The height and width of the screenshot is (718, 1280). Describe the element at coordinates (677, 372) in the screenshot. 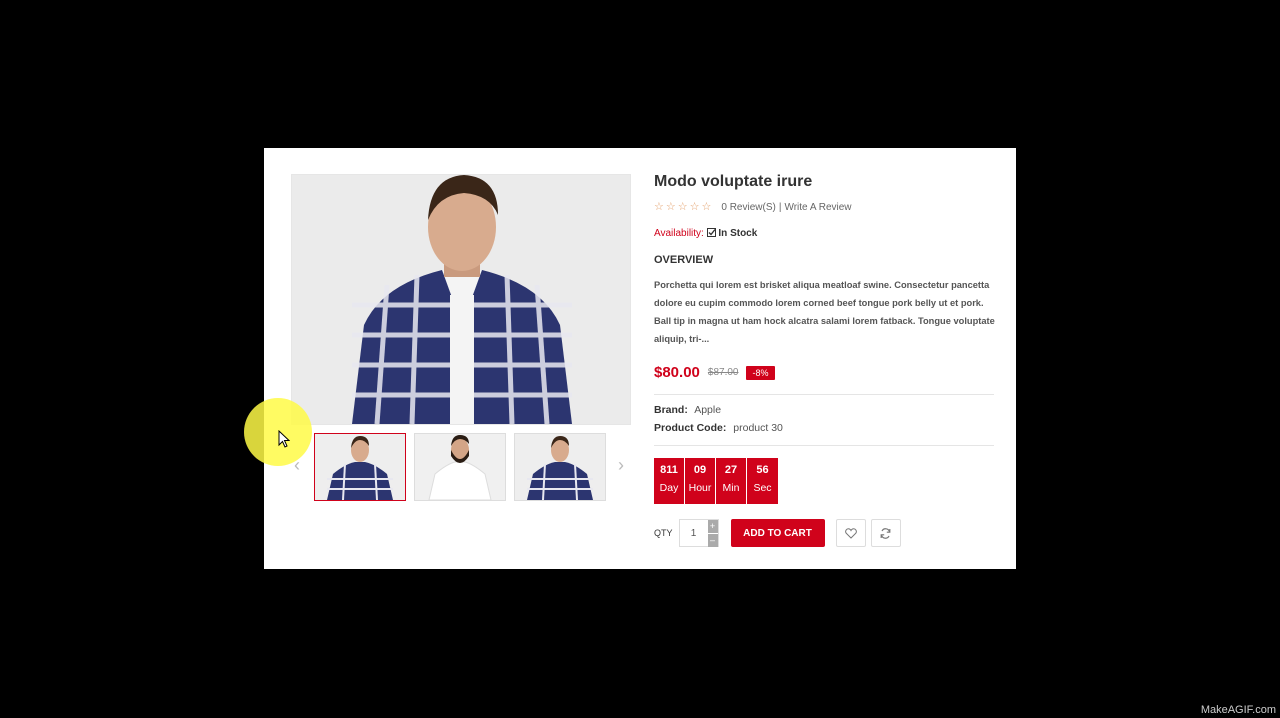

I see `price: $80.00` at that location.